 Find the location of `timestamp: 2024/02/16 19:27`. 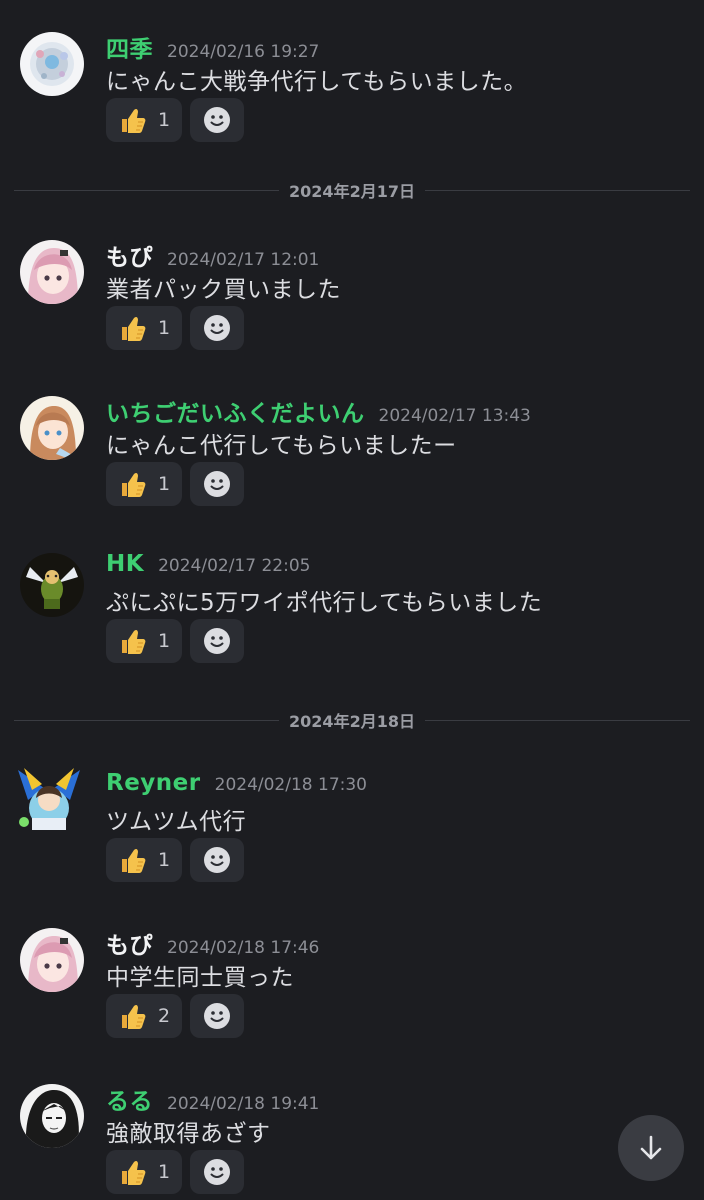

timestamp: 2024/02/16 19:27 is located at coordinates (243, 52).